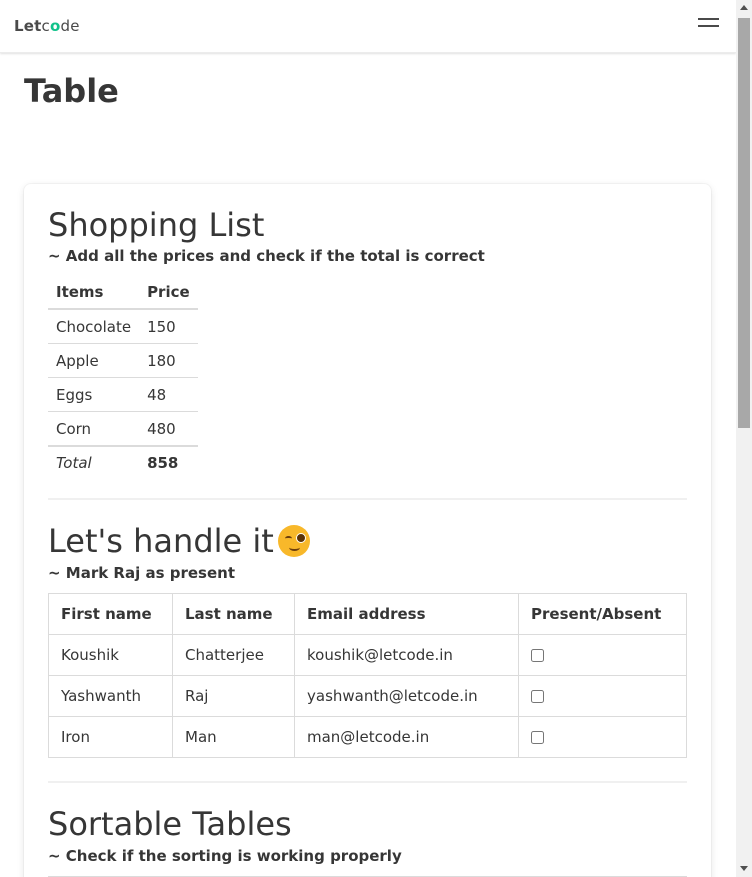  I want to click on header-email: Email address, so click(406, 614).